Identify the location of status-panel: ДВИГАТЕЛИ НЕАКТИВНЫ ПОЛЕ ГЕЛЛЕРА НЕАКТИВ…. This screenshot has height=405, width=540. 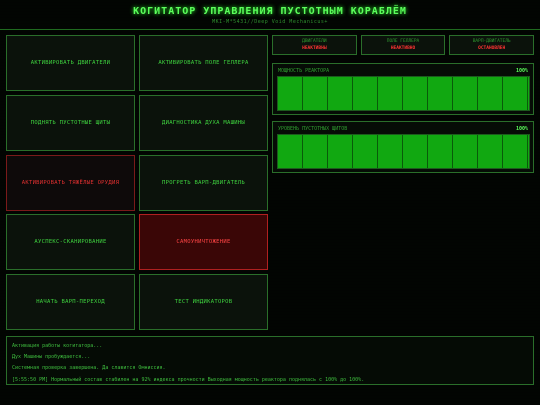
(403, 45).